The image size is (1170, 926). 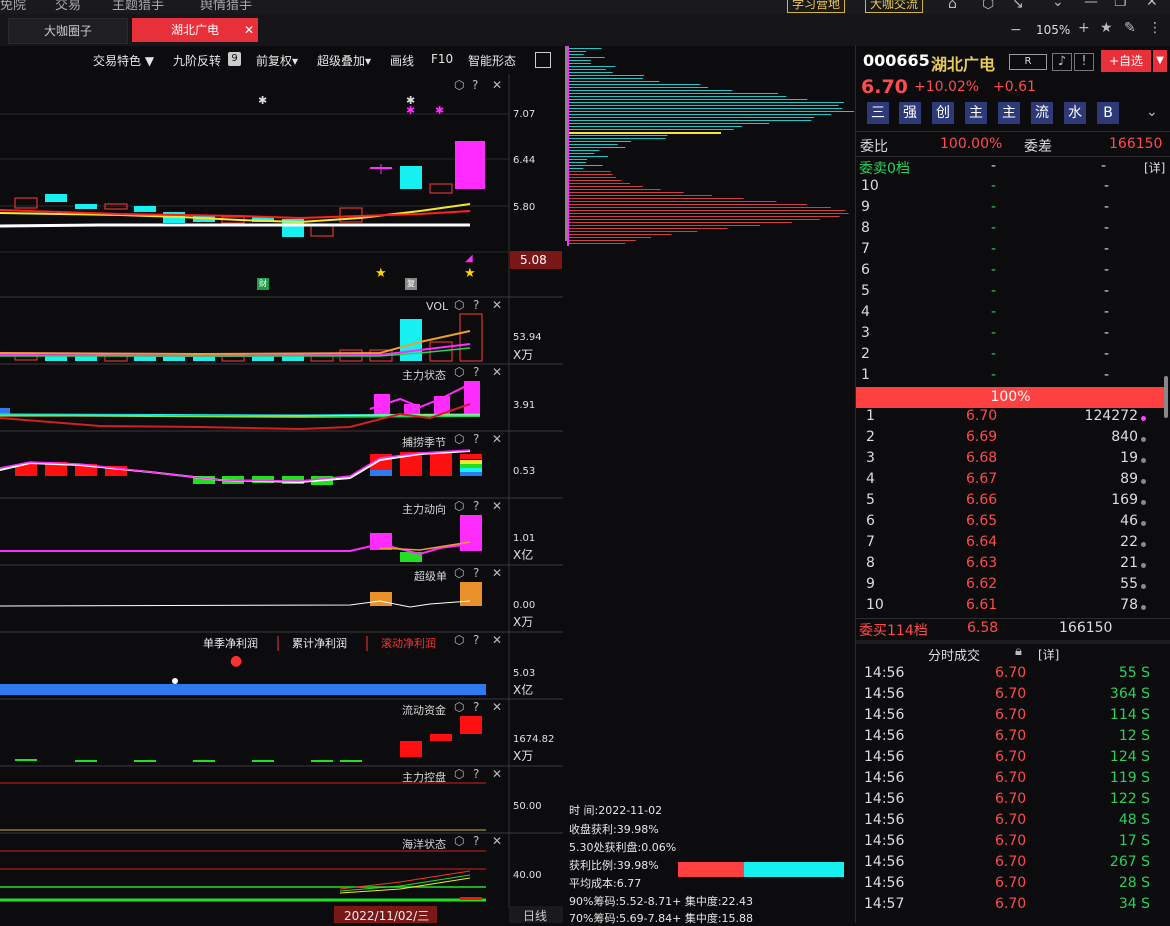 I want to click on expert-chat-button: 大咖交流, so click(x=894, y=6).